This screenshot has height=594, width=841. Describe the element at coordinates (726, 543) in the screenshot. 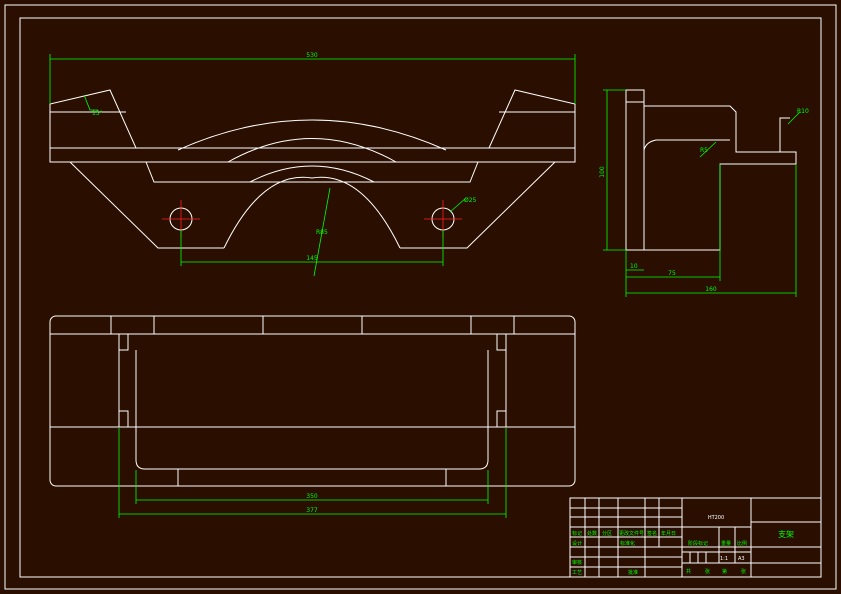

I see `tb-weight-label: 重量` at that location.